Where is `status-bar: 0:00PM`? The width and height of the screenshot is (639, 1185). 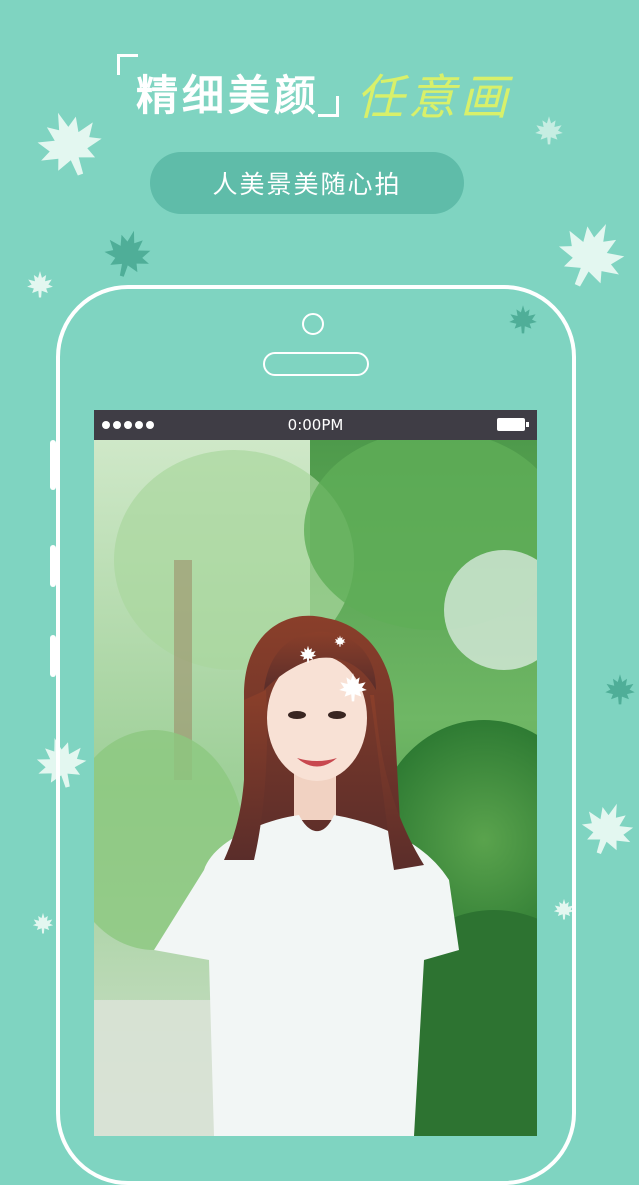
status-bar: 0:00PM is located at coordinates (315, 425).